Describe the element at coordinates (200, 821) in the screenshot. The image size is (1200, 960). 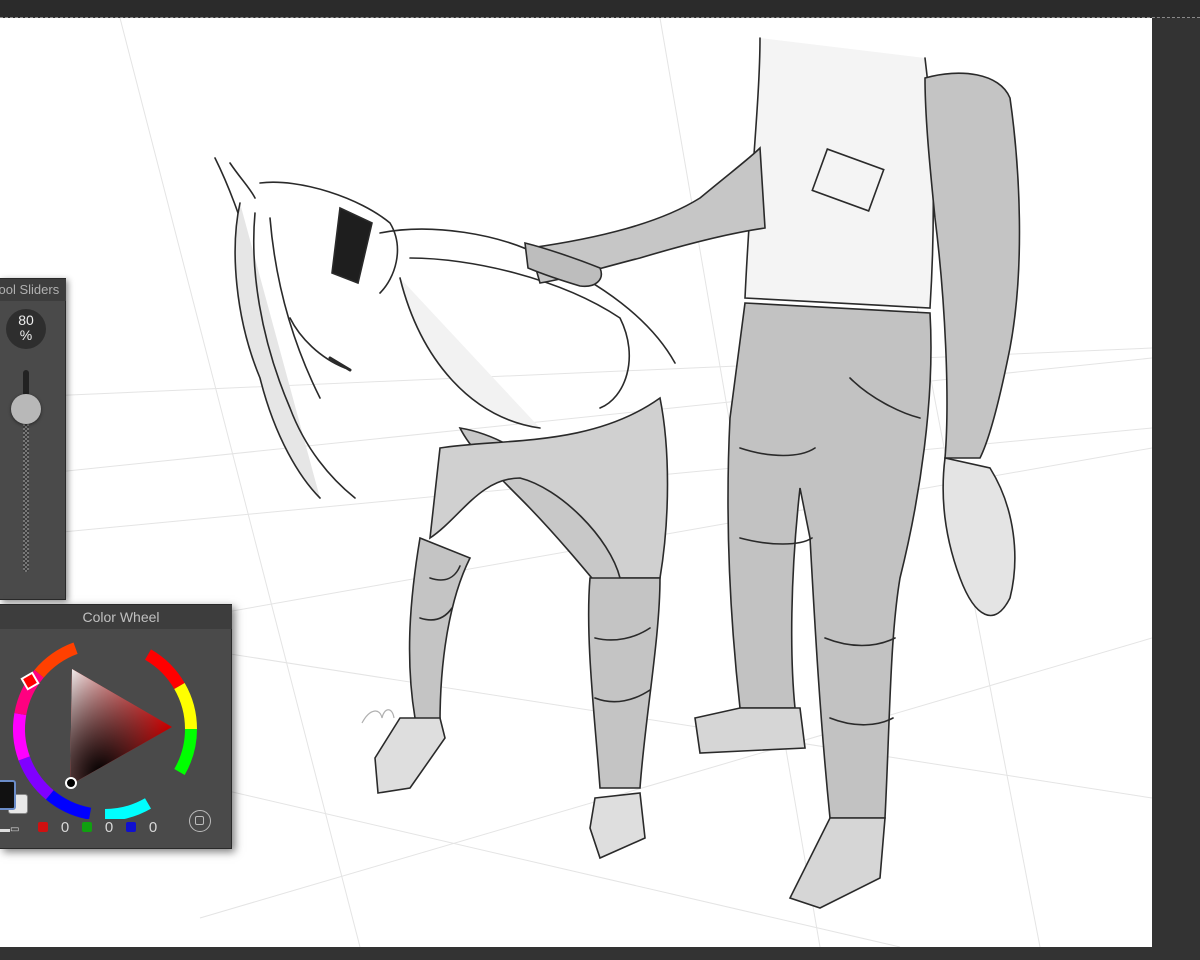
I see `wheel-settings-icon` at that location.